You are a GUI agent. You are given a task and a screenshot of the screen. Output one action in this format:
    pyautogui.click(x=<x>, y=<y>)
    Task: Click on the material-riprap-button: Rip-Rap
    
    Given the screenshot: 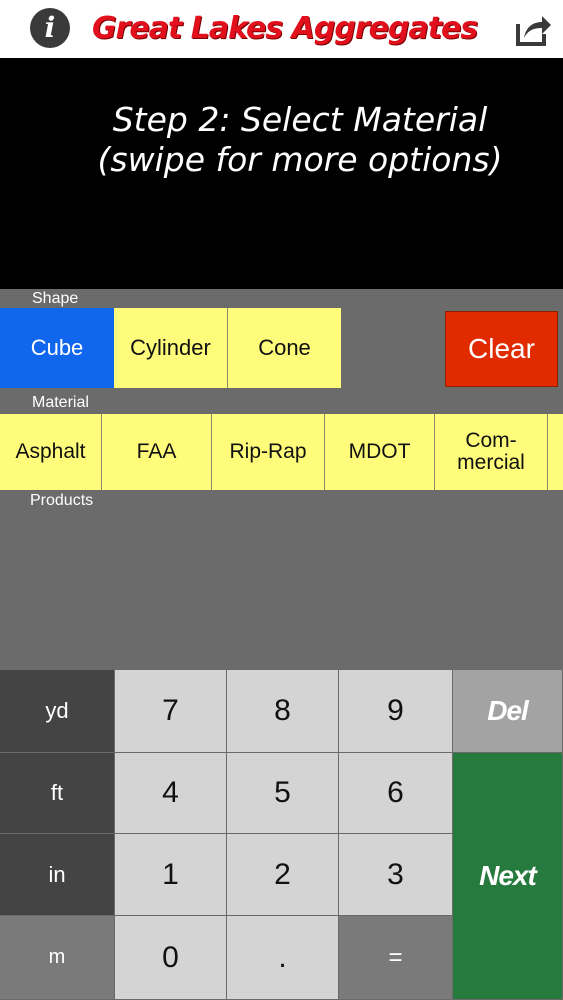 What is the action you would take?
    pyautogui.click(x=268, y=452)
    